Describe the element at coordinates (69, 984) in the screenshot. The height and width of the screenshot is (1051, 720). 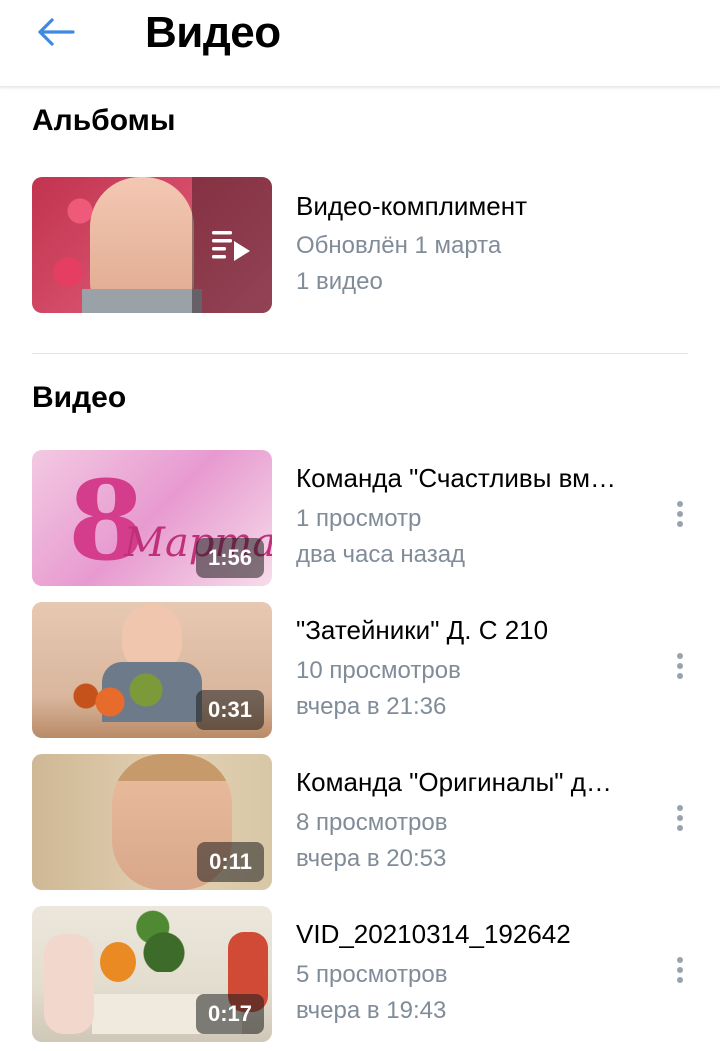
I see `thumbnail-image` at that location.